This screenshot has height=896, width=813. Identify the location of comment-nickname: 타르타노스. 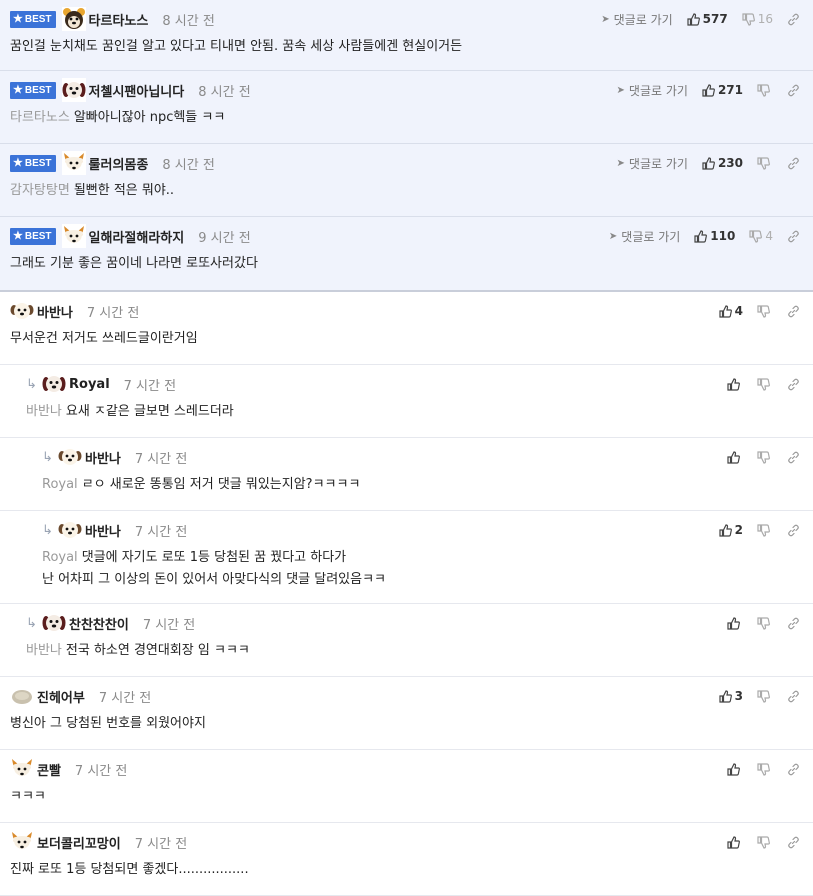
(119, 19).